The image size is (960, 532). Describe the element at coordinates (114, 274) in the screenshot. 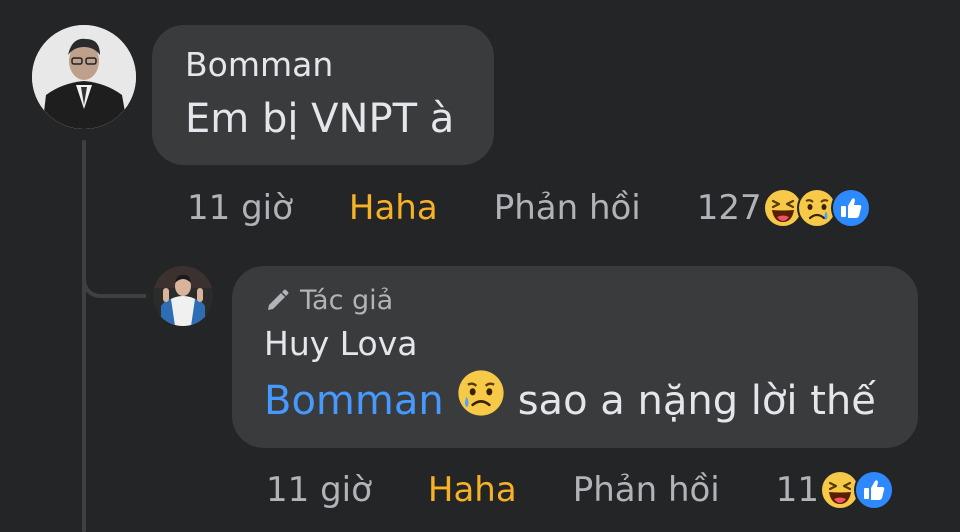

I see `thread-connector` at that location.